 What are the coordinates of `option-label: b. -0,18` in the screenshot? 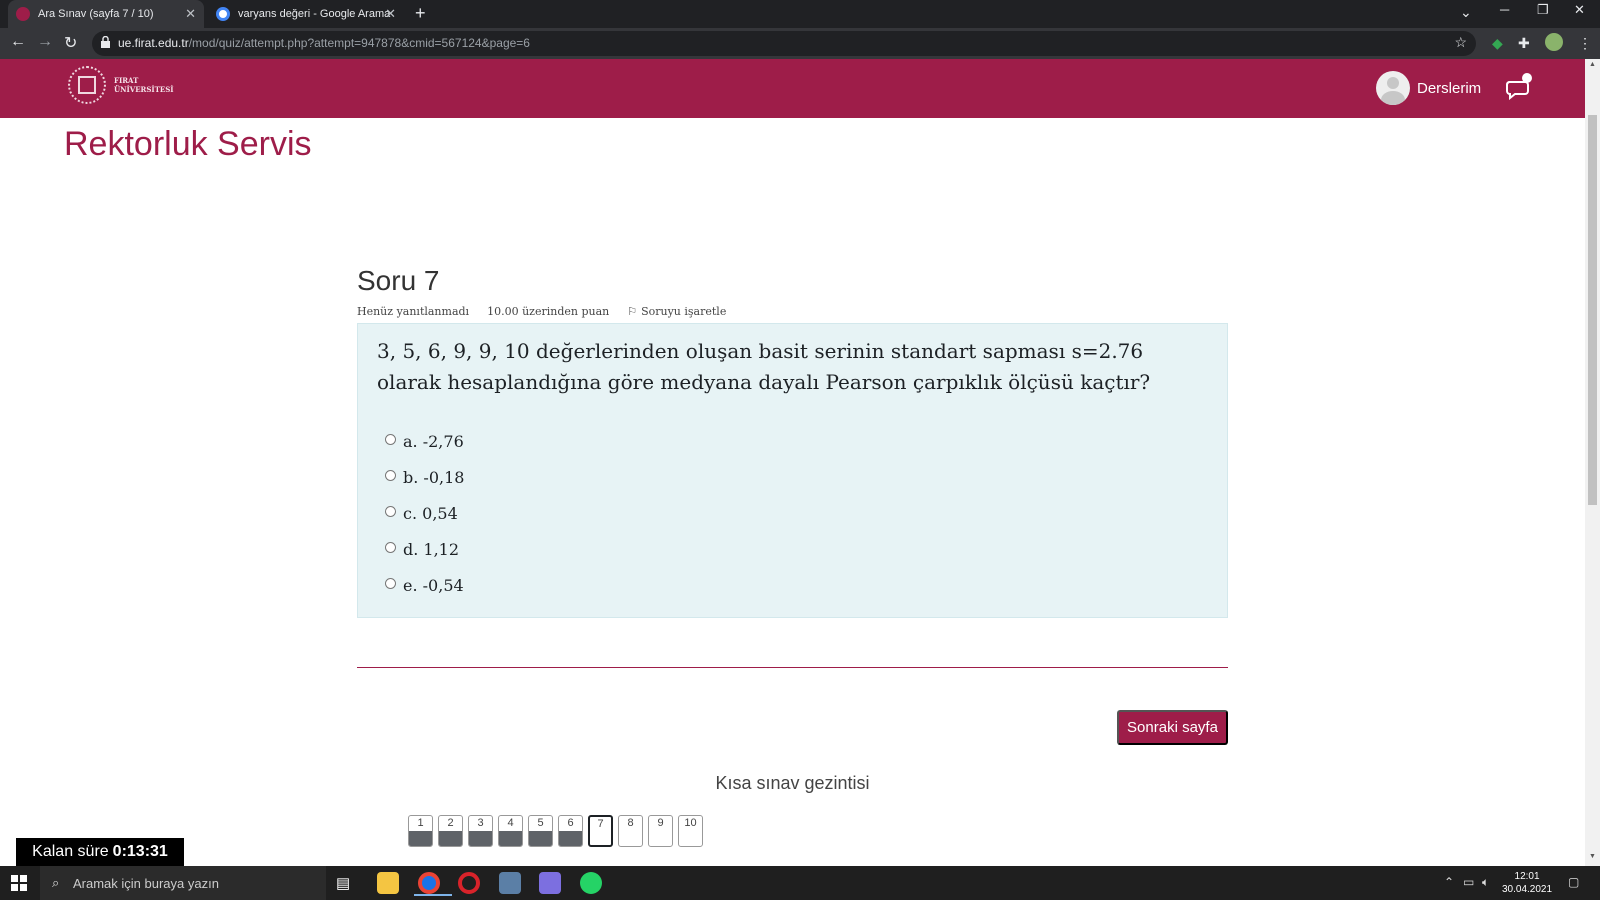 It's located at (434, 477).